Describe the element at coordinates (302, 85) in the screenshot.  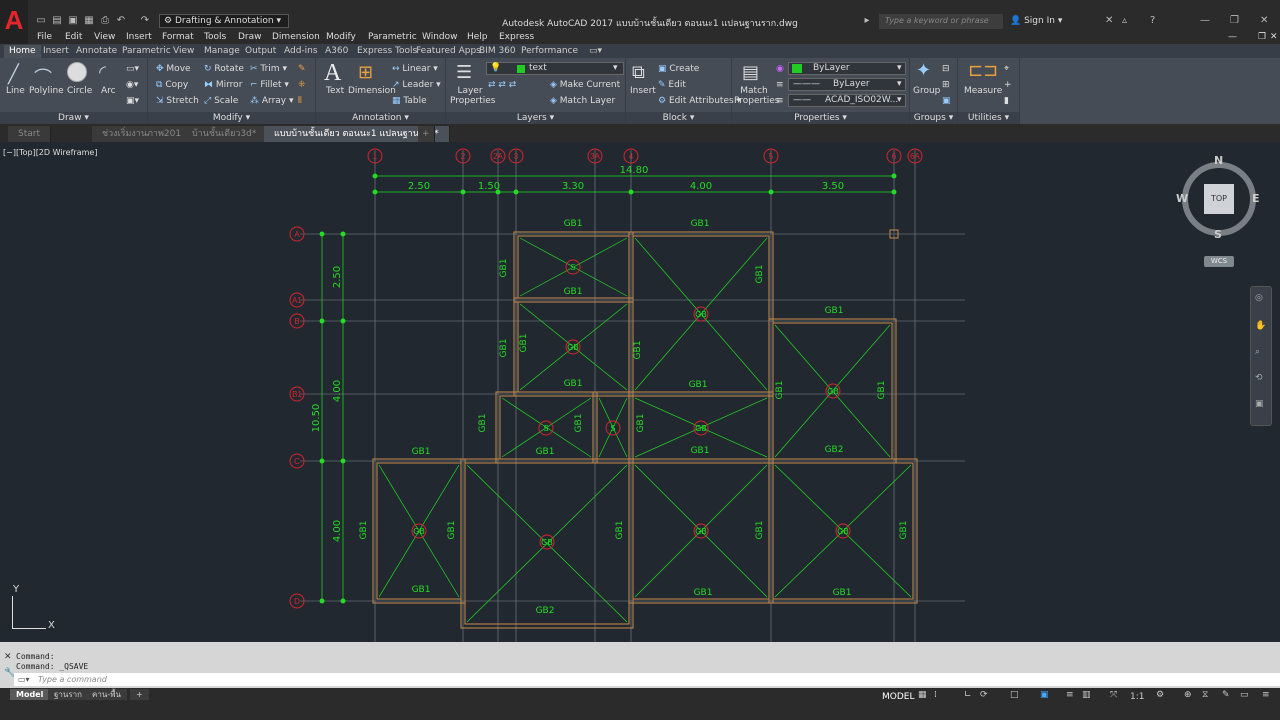
I see `explode-icon: ⁜` at that location.